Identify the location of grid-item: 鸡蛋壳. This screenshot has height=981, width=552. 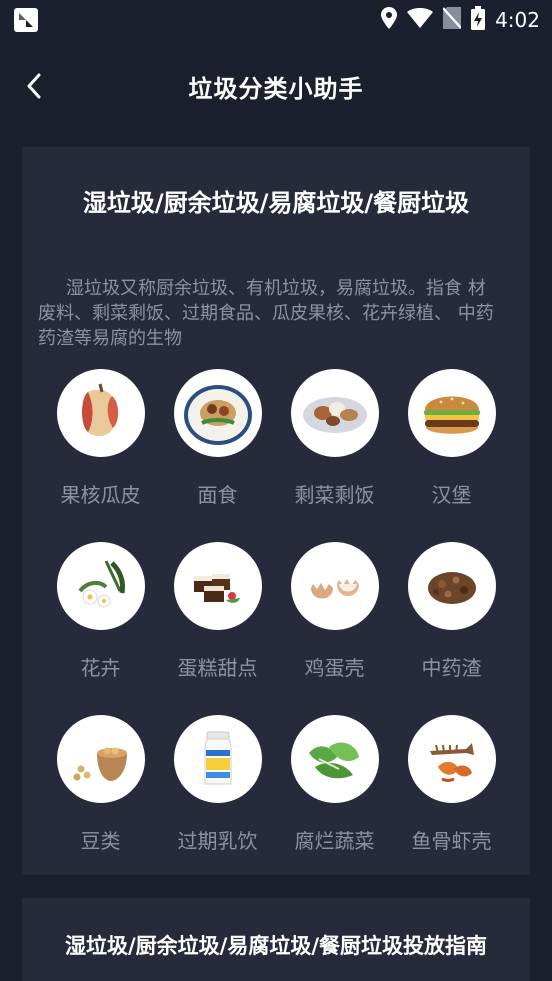
(334, 628).